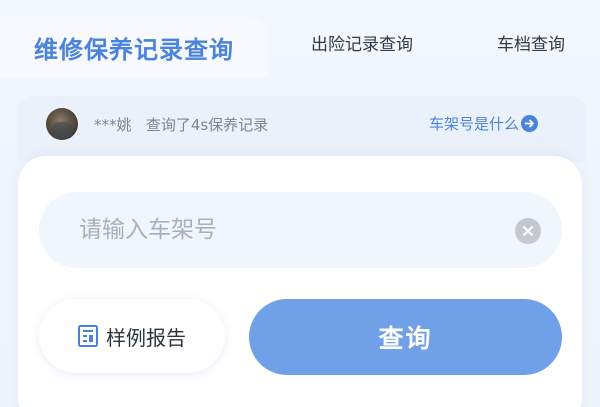 The width and height of the screenshot is (600, 407). I want to click on query-label: 查询, so click(405, 338).